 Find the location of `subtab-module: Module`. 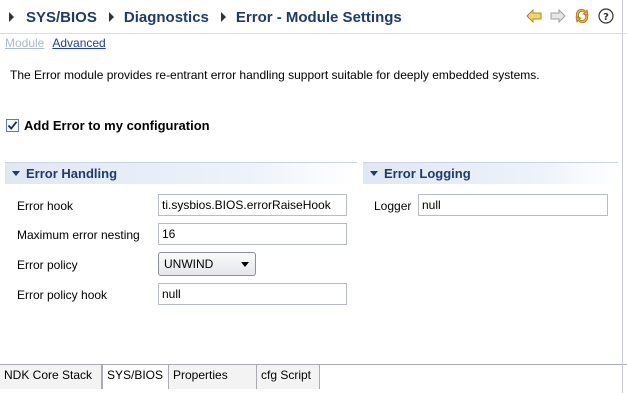

subtab-module: Module is located at coordinates (25, 43).